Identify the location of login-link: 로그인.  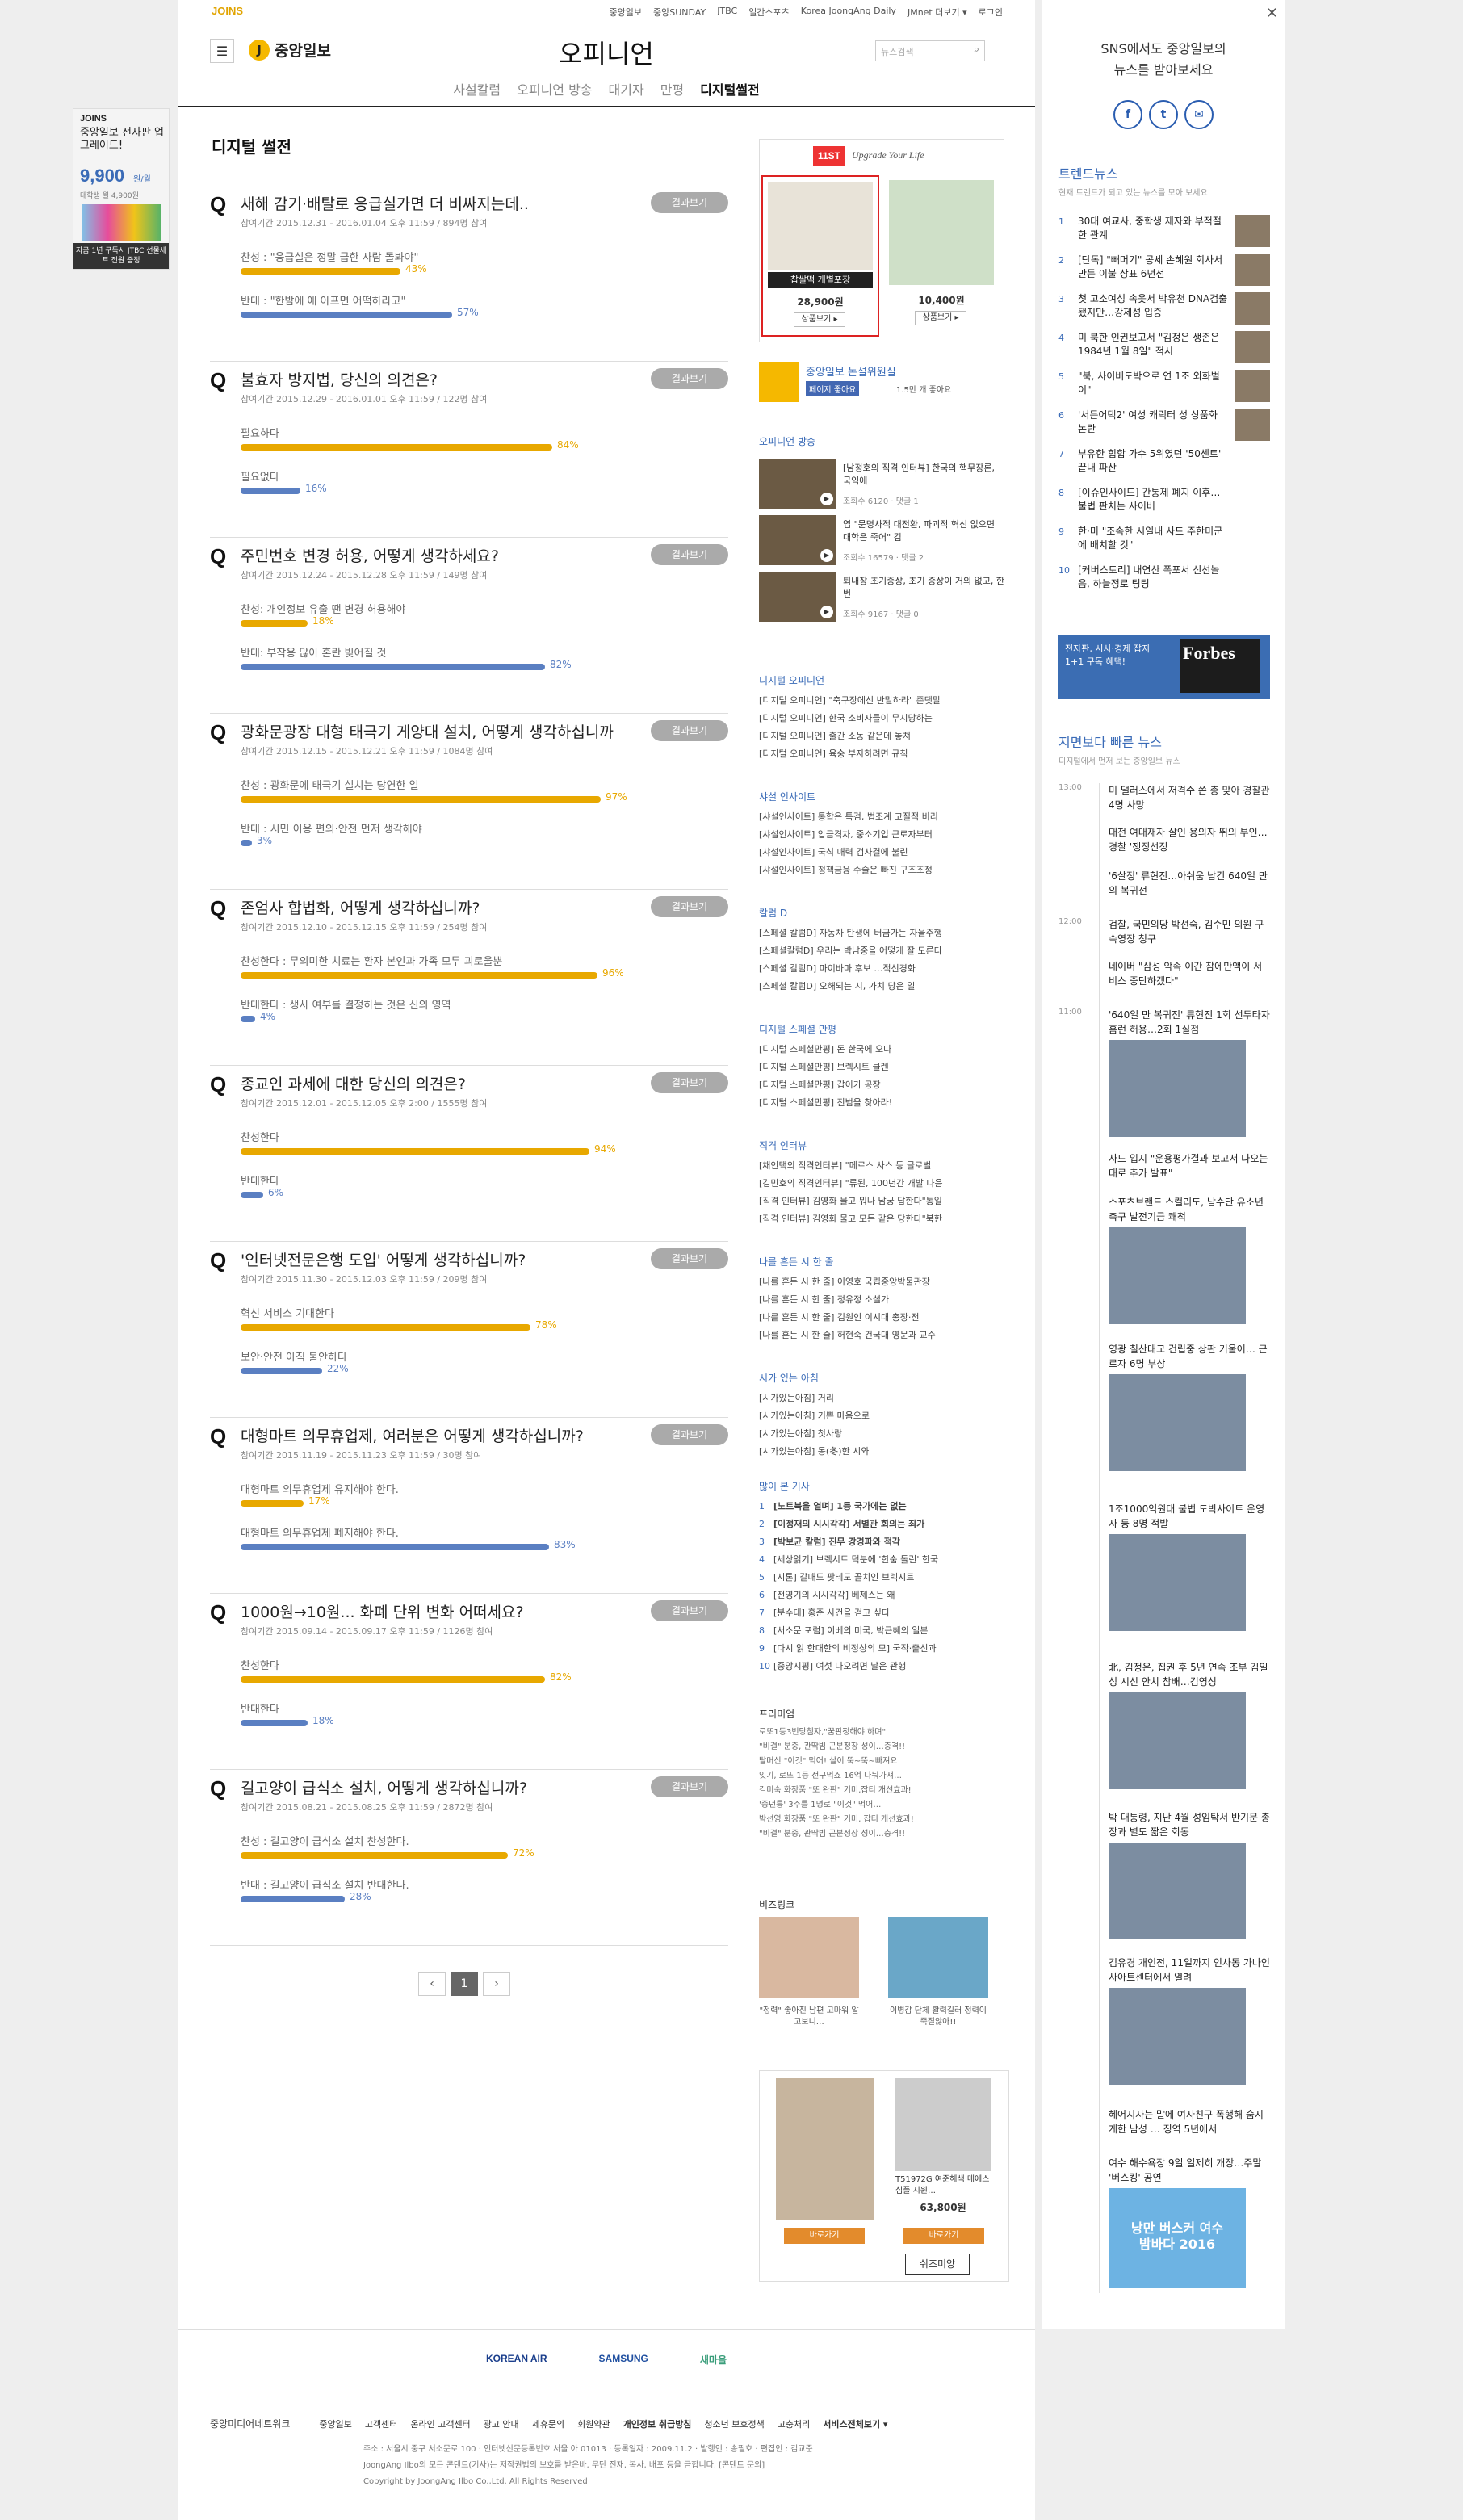
(991, 12).